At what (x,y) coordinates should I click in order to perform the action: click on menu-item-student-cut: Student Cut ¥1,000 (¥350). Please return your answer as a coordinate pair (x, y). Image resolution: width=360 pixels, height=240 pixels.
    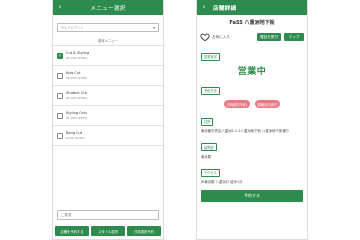
    Looking at the image, I should click on (108, 96).